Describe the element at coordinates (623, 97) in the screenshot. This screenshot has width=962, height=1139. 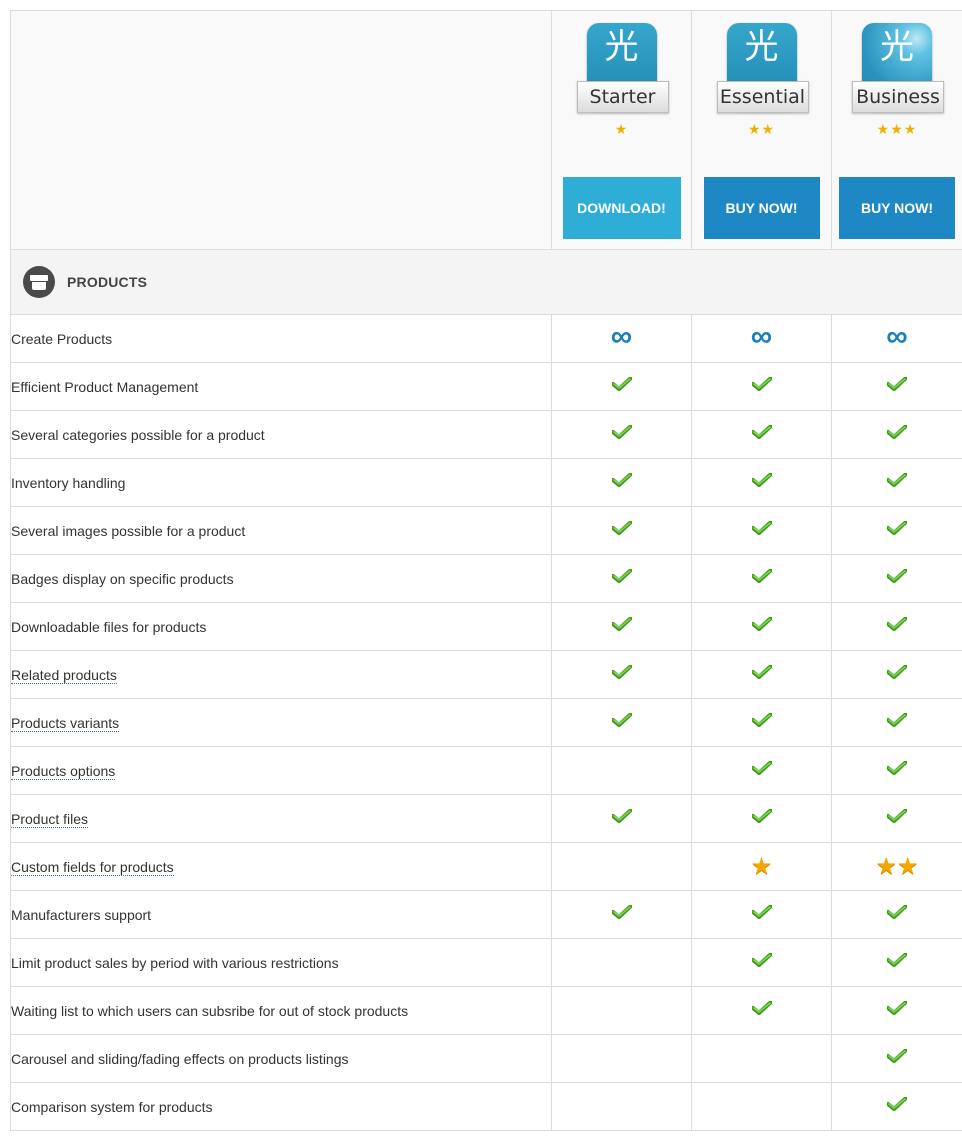
I see `plan-name-starter: Starter` at that location.